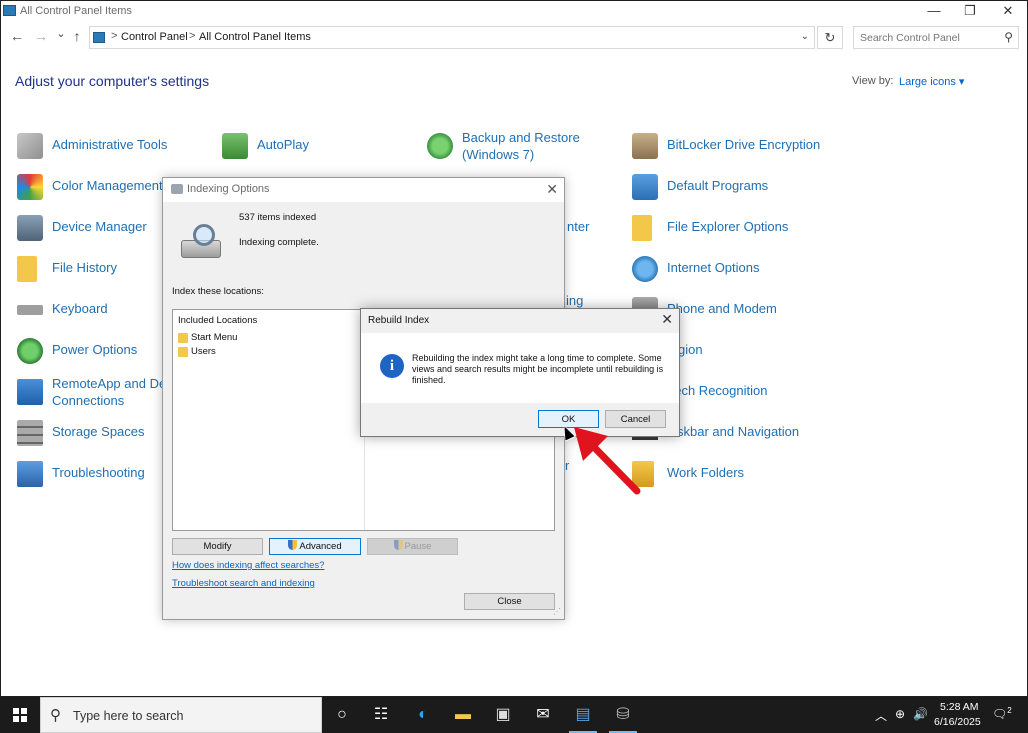 The width and height of the screenshot is (1028, 733). What do you see at coordinates (463, 715) in the screenshot?
I see `file-explorer-icon: ▬` at bounding box center [463, 715].